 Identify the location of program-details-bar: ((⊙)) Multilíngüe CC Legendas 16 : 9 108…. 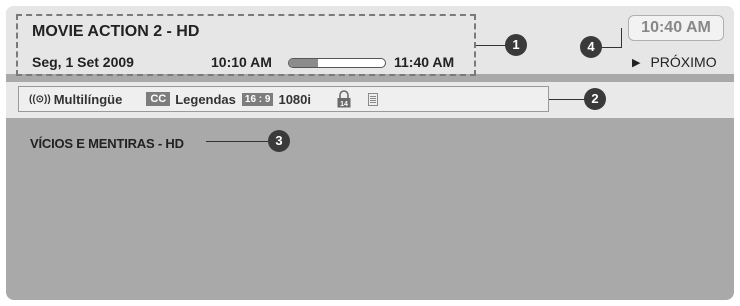
(283, 99).